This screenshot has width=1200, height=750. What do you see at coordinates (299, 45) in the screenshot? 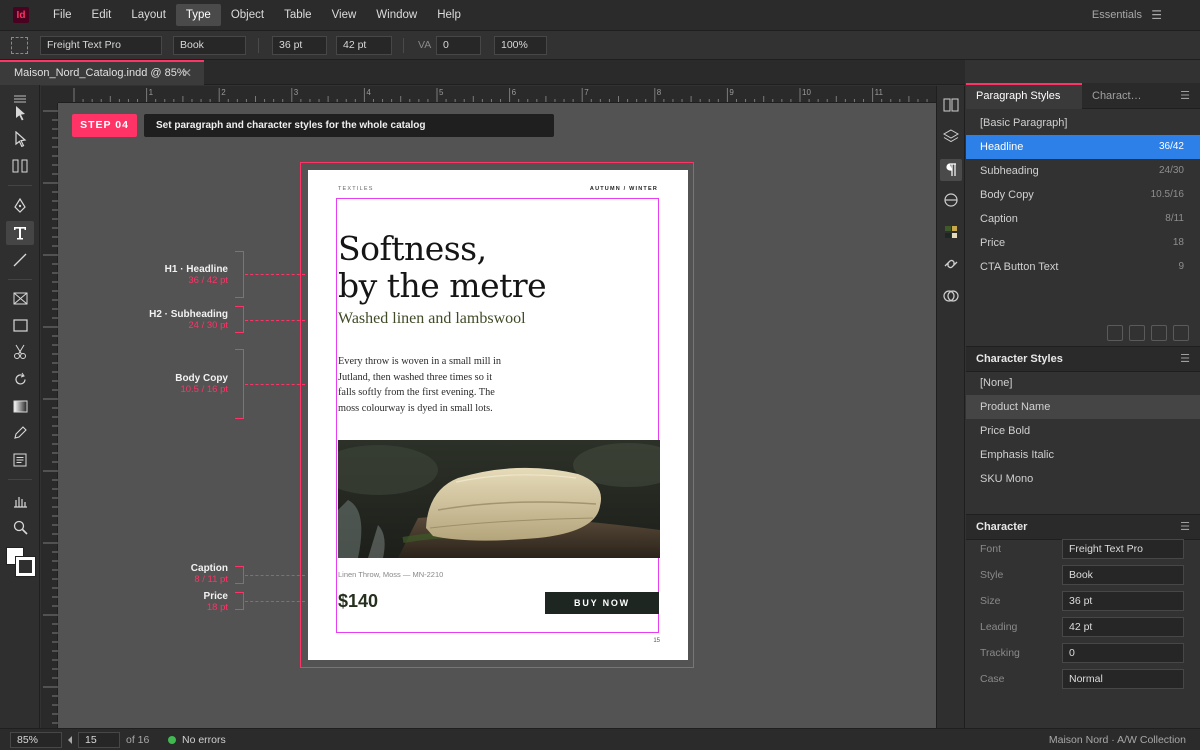
I see `font-size-field: 36 pt` at bounding box center [299, 45].